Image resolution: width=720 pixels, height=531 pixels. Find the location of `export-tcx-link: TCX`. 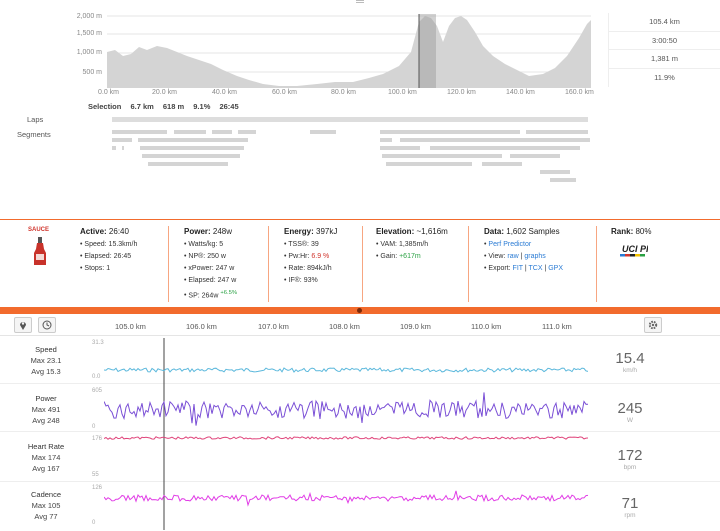

export-tcx-link: TCX is located at coordinates (536, 268).